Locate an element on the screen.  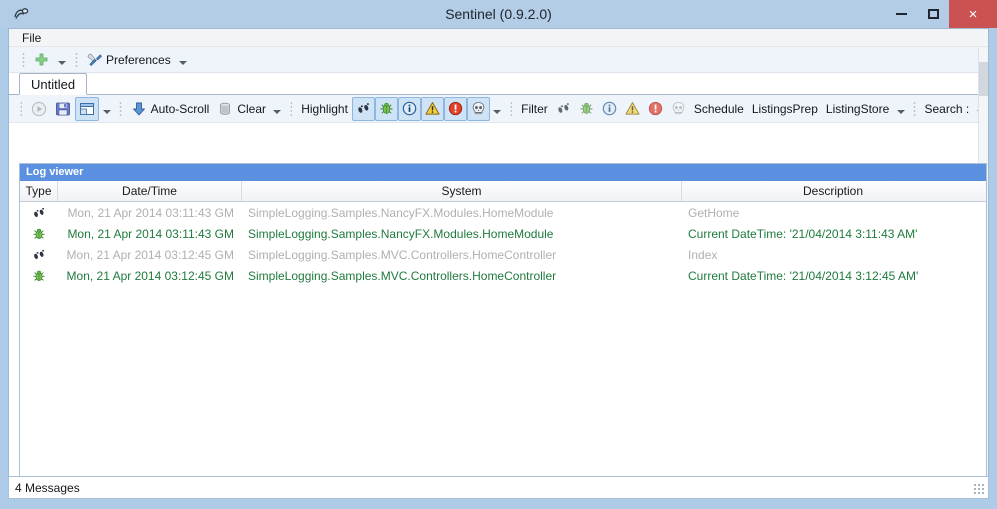
tools-icon is located at coordinates (94, 59).